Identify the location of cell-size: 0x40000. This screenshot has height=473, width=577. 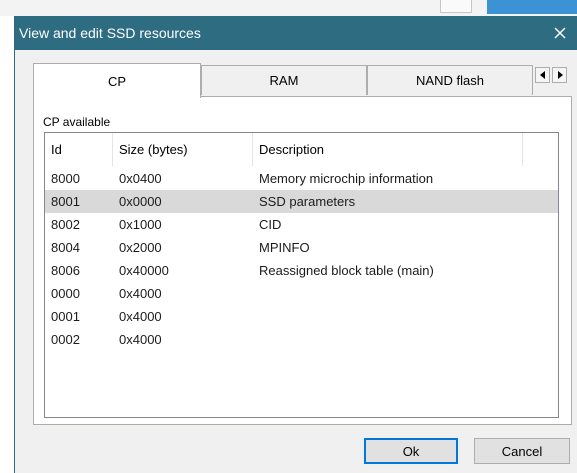
(144, 270).